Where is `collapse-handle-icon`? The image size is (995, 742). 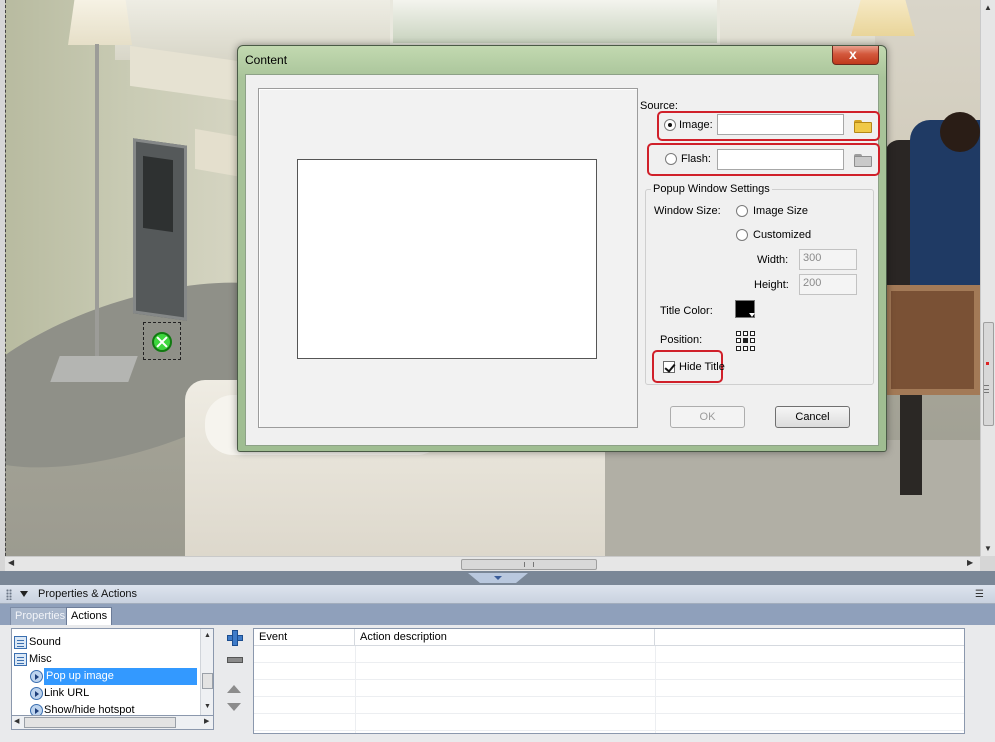 collapse-handle-icon is located at coordinates (498, 578).